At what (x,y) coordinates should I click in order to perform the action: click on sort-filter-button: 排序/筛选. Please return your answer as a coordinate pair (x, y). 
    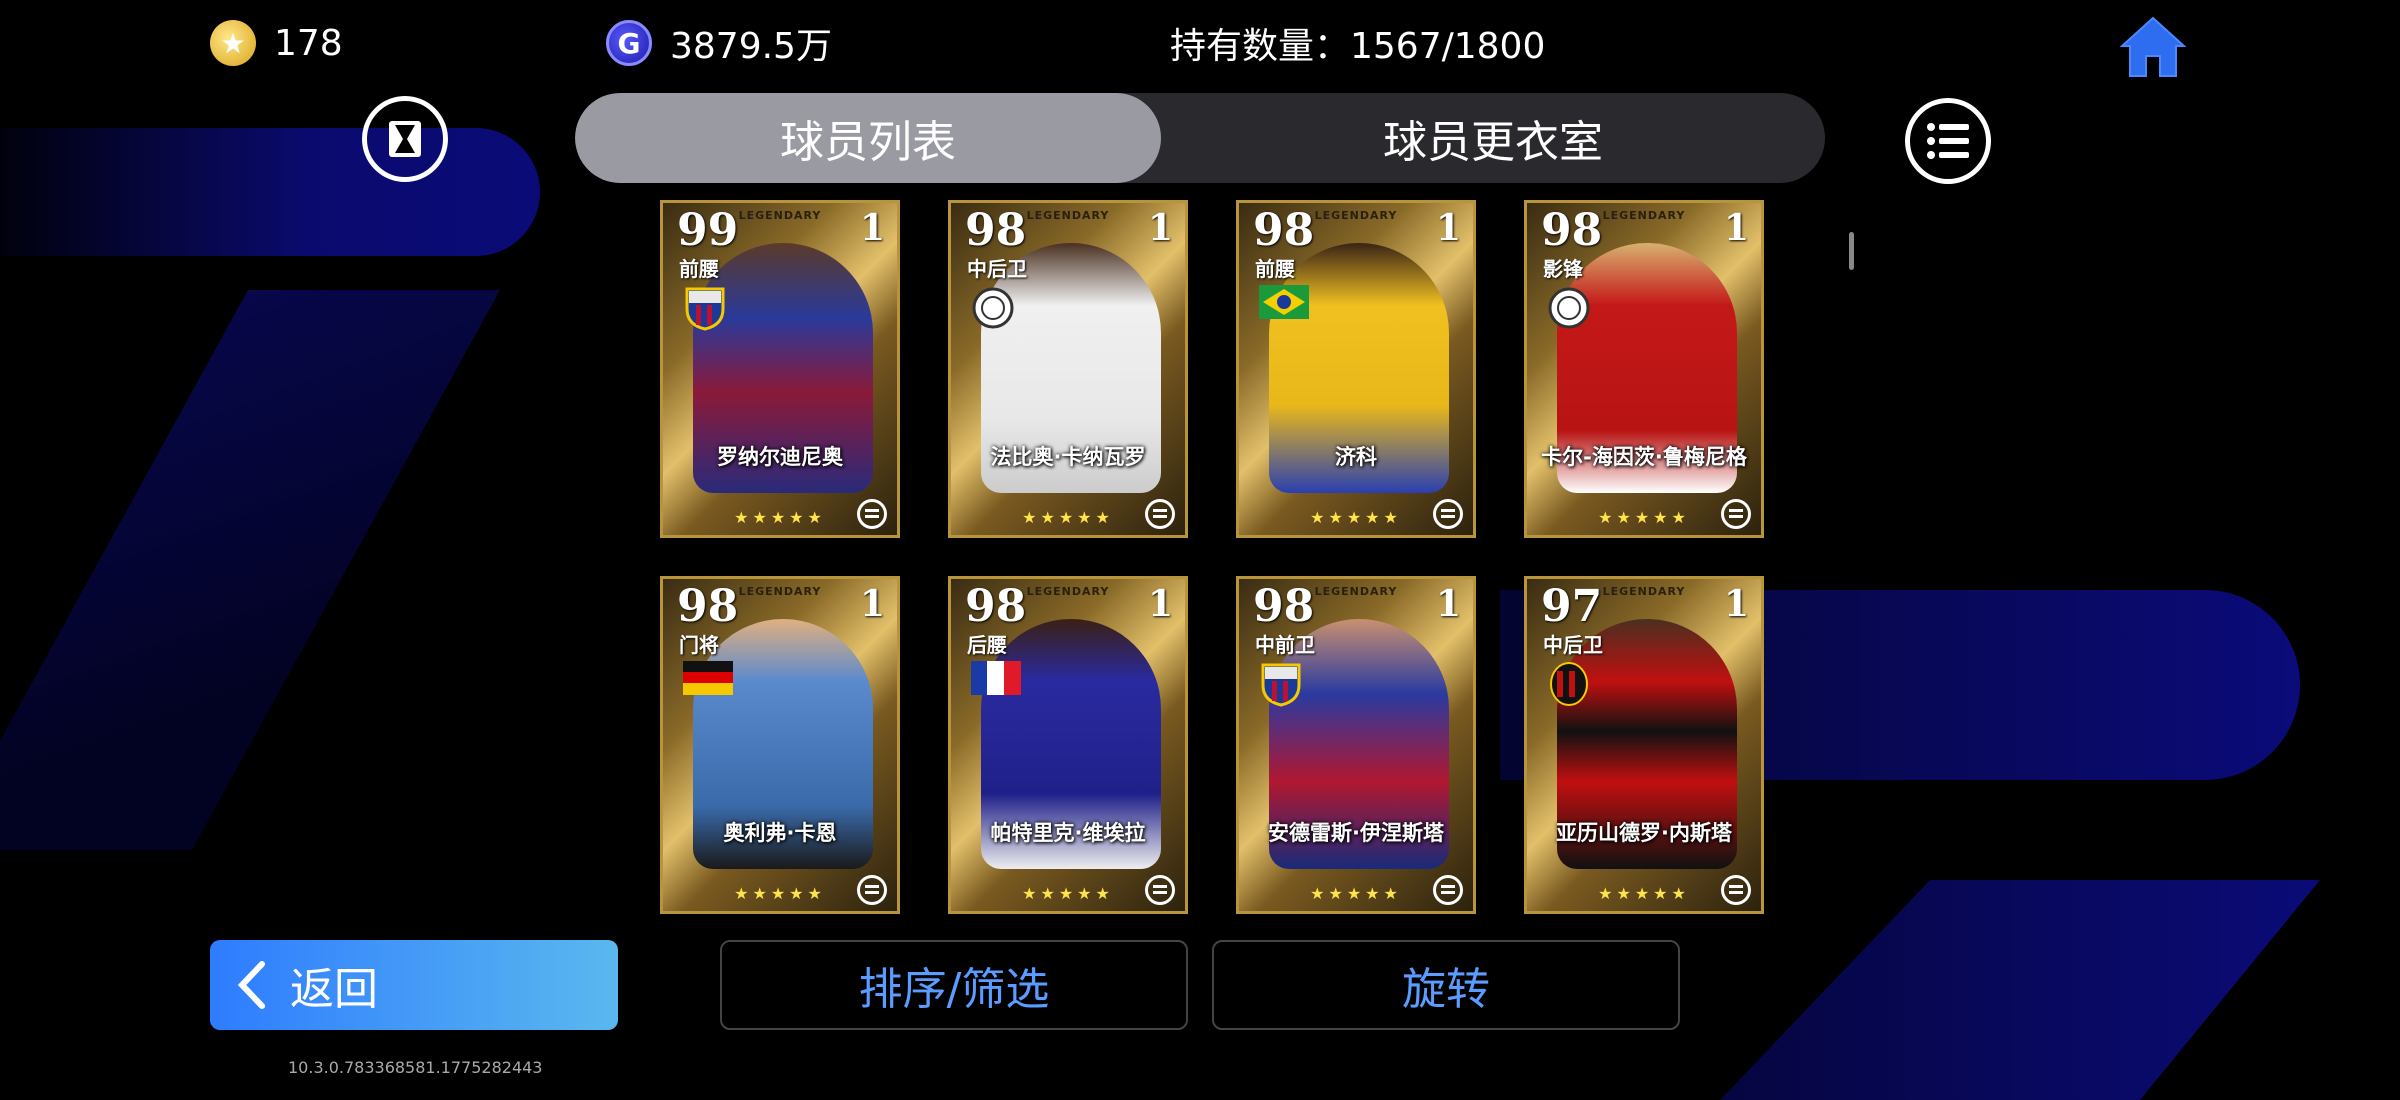
    Looking at the image, I should click on (954, 985).